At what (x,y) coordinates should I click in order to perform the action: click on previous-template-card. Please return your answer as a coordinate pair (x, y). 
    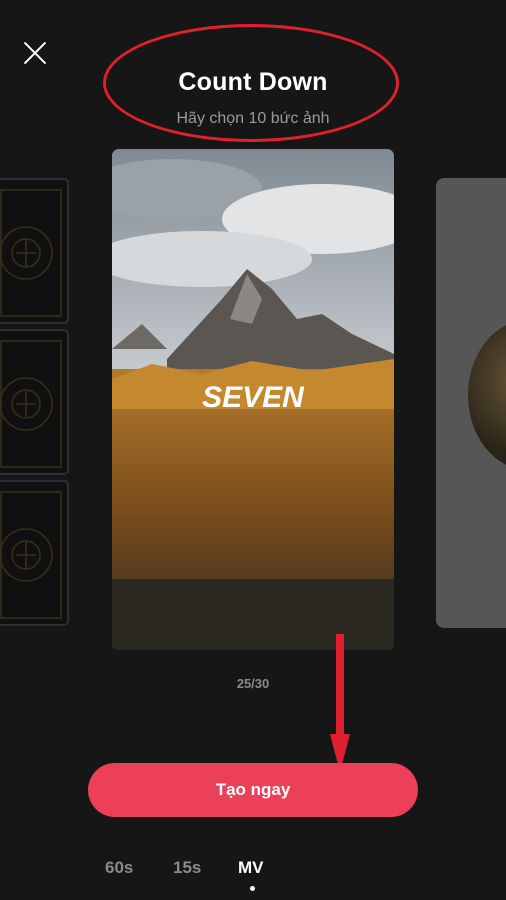
    Looking at the image, I should click on (35, 402).